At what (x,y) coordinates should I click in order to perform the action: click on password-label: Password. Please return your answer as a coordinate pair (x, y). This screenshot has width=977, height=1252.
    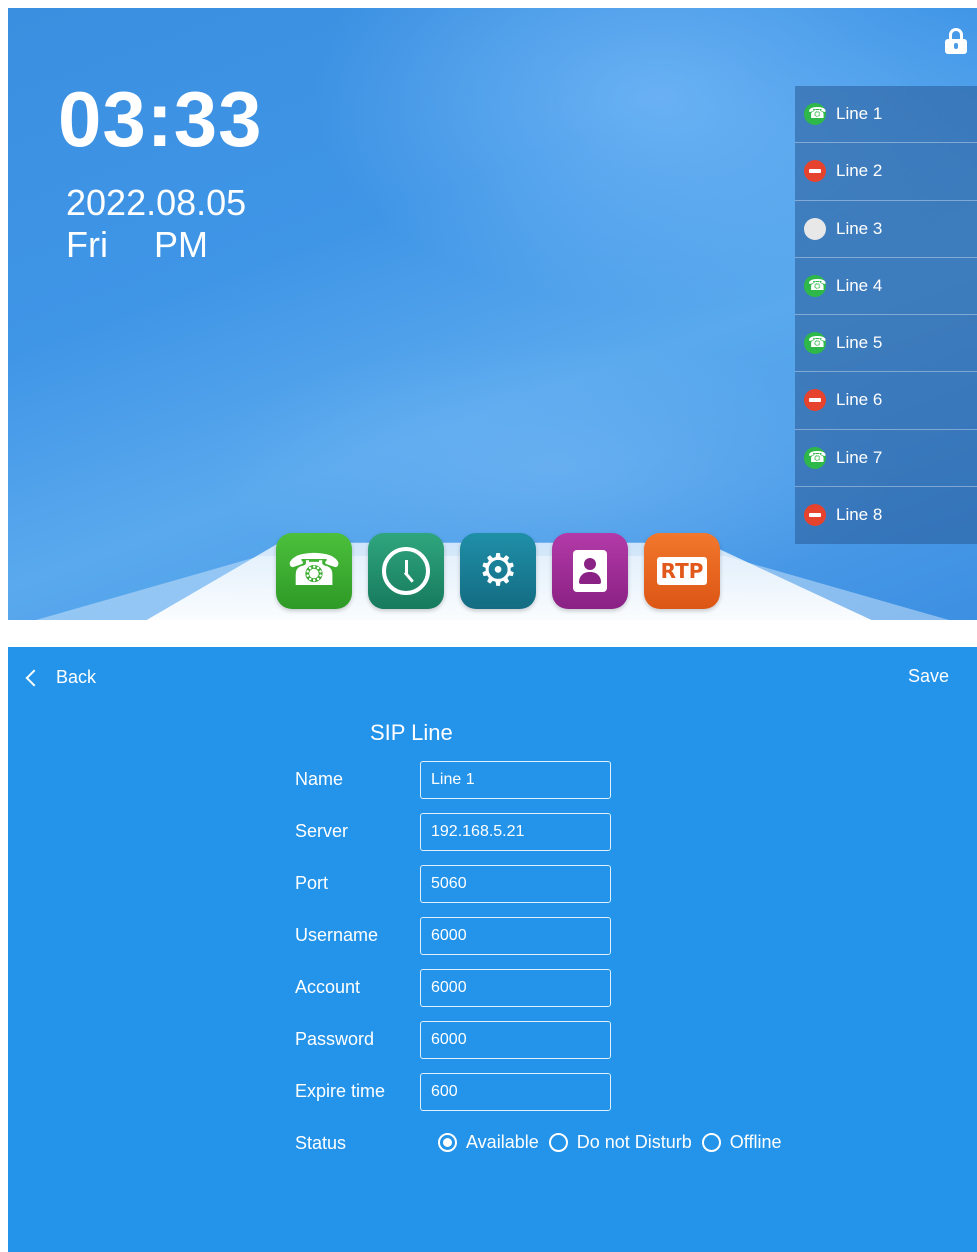
    Looking at the image, I should click on (335, 1039).